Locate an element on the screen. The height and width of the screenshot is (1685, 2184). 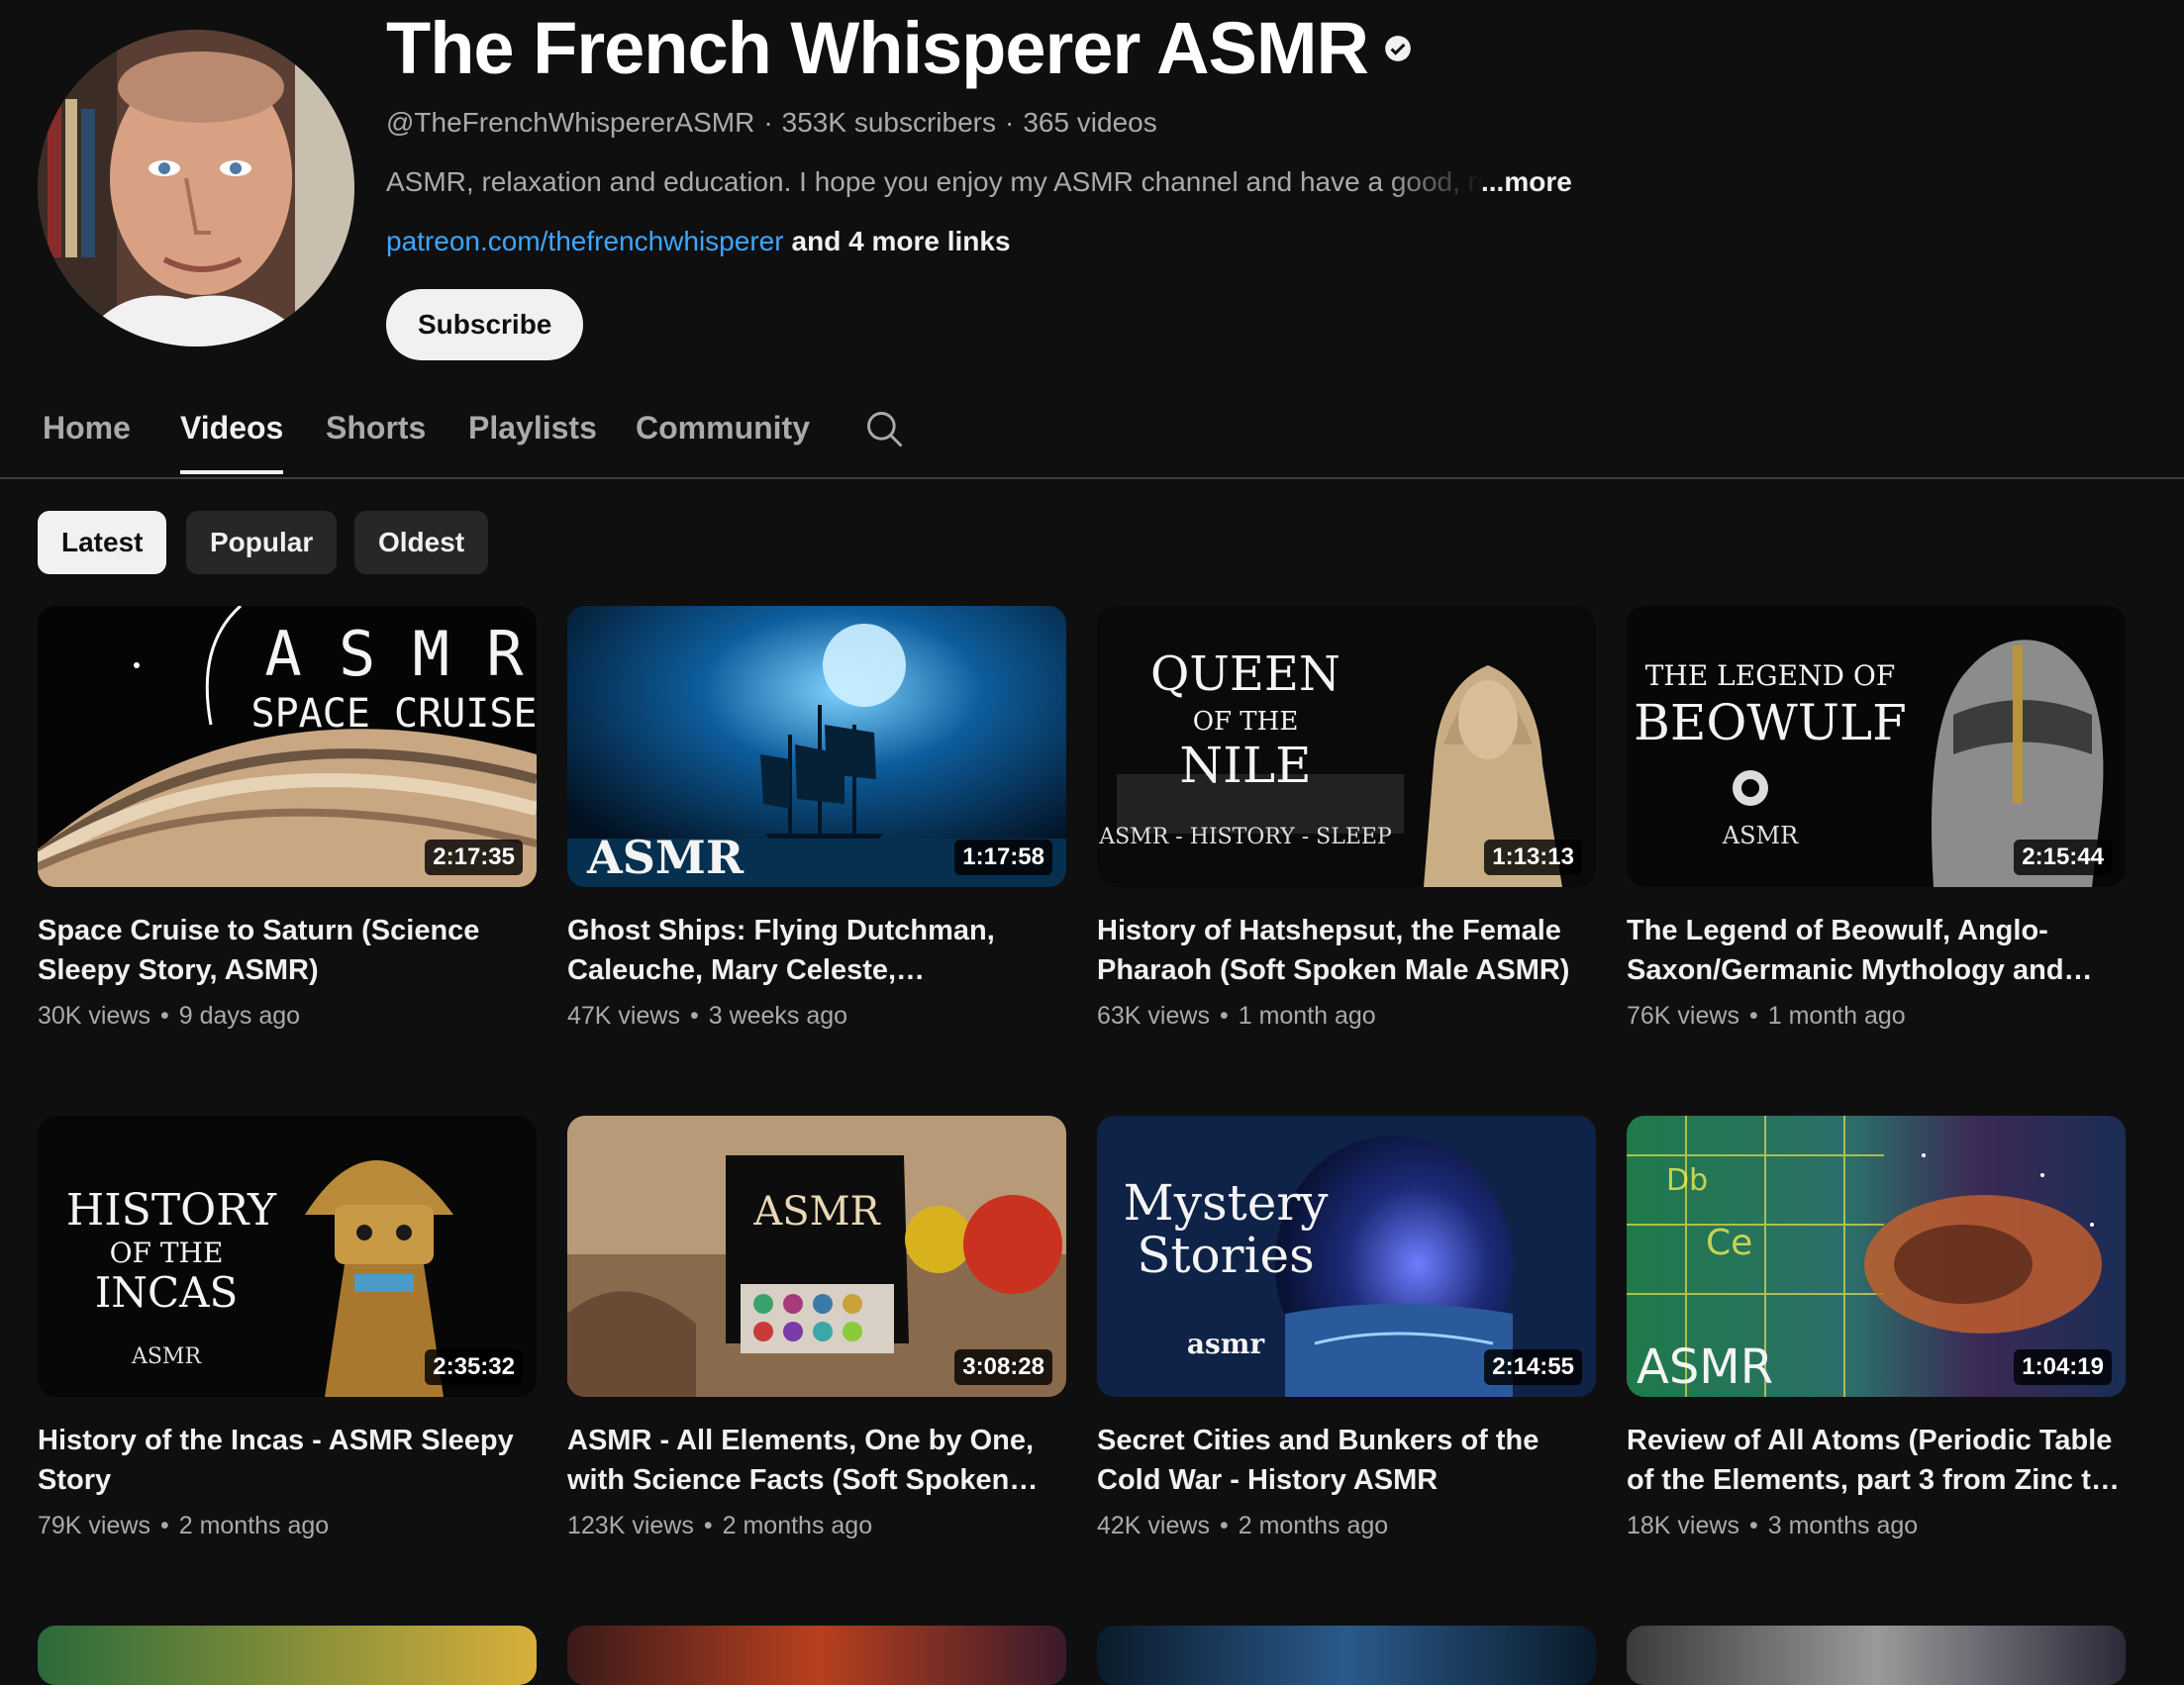
video-duration: 1:04:19 is located at coordinates (2063, 1367).